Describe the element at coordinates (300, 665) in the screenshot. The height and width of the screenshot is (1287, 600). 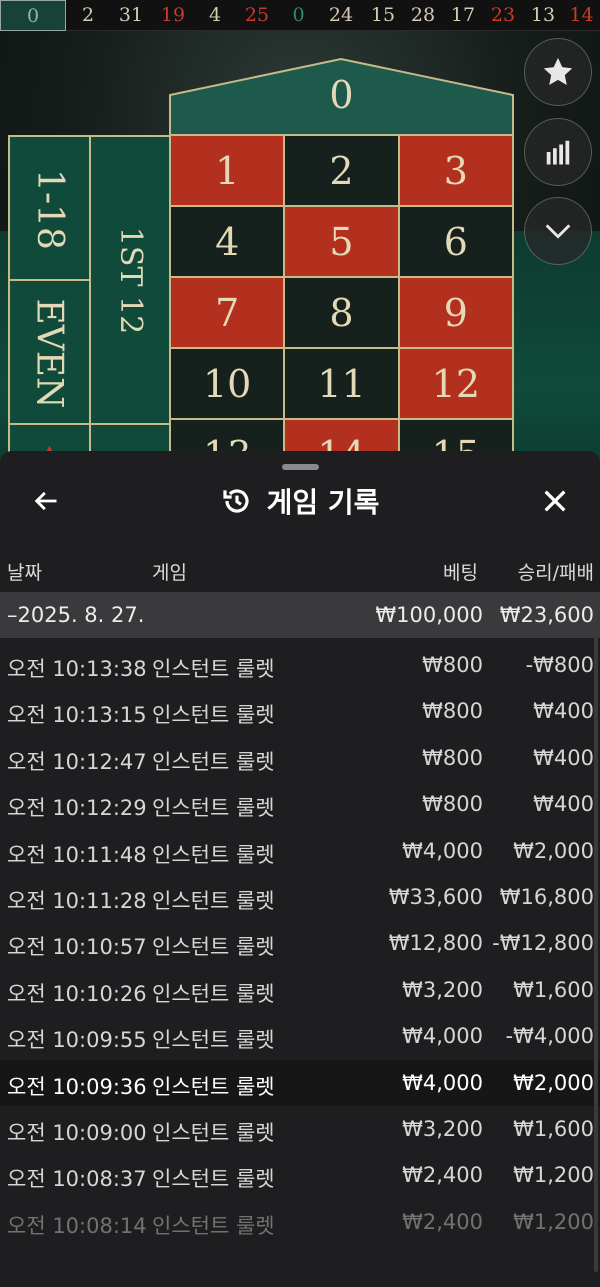
I see `history-row: 오전 10:13:38 인스턴트 룰렛 ₩800 -₩800` at that location.